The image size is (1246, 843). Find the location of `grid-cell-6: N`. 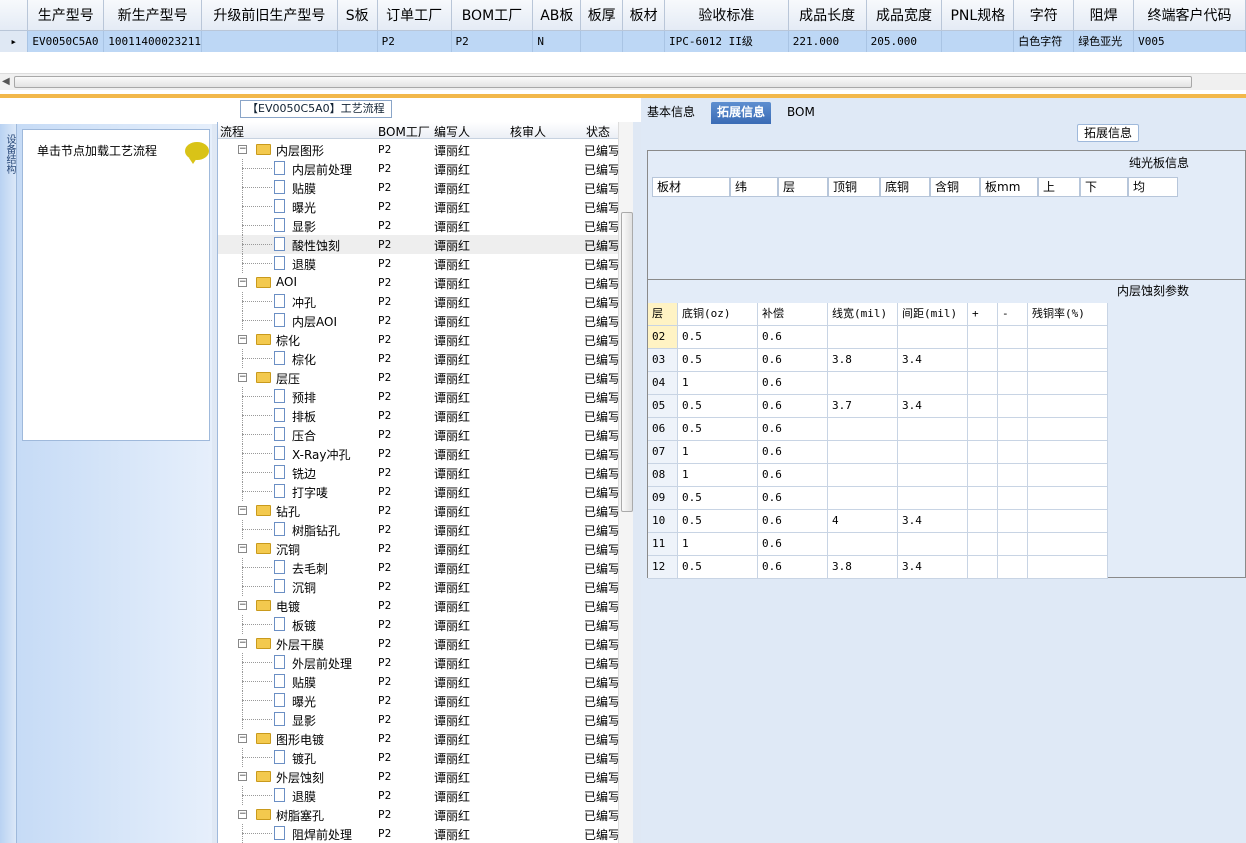

grid-cell-6: N is located at coordinates (557, 41).